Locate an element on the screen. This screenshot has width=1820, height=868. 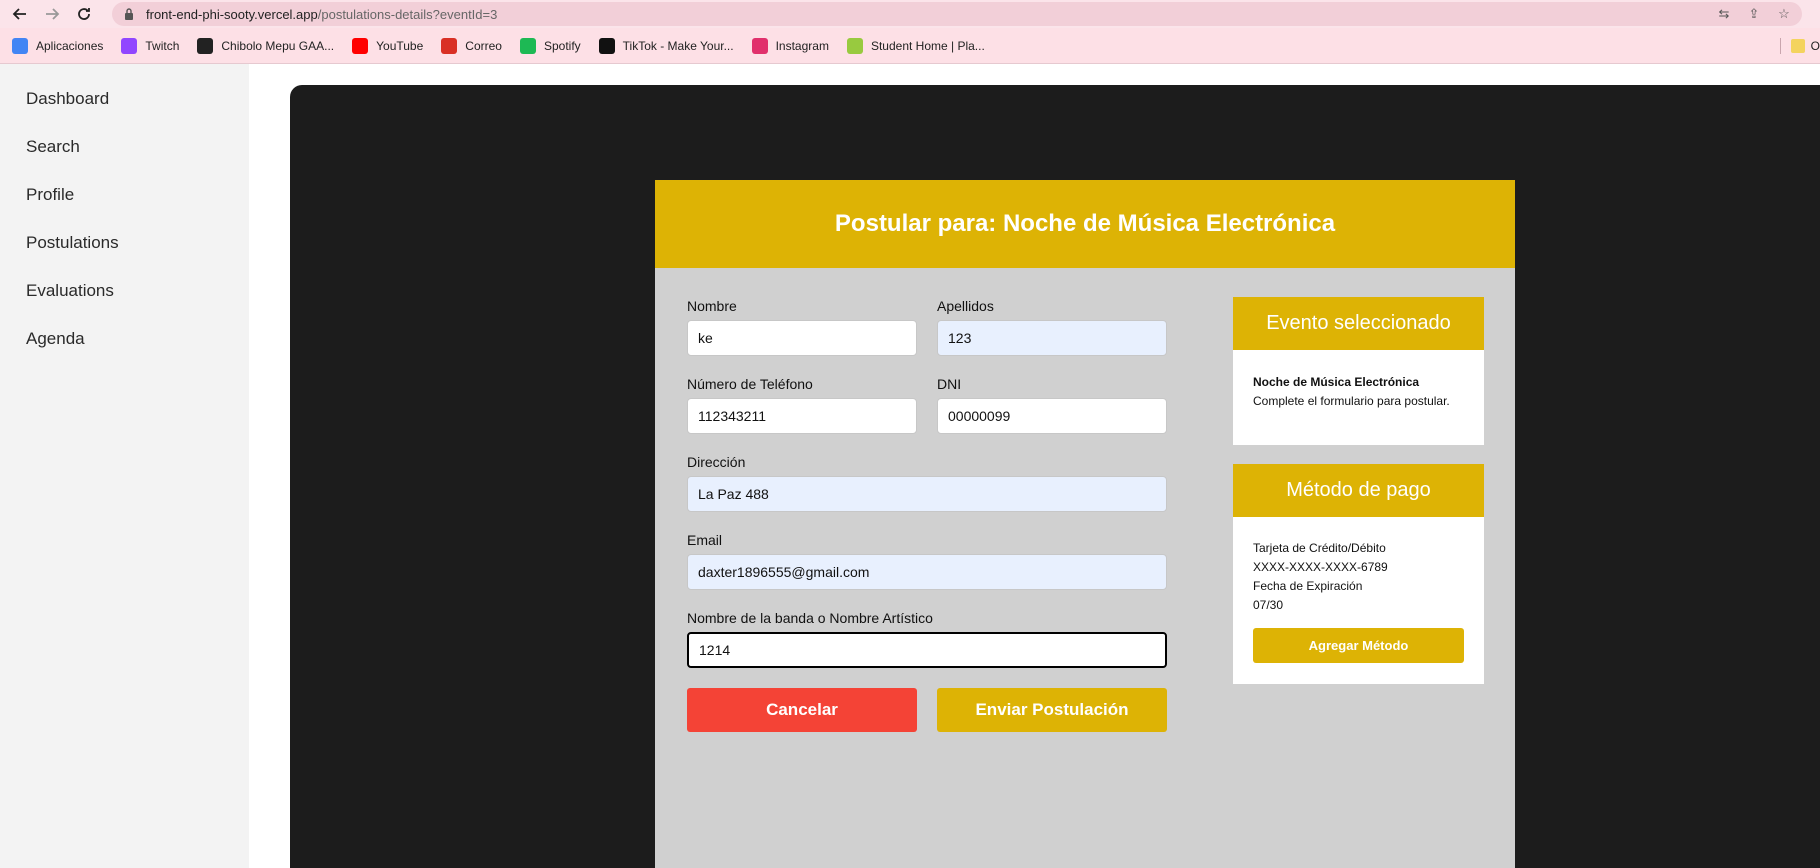
card-number: XXXX-XXXX-XXXX-6789 is located at coordinates (1320, 567).